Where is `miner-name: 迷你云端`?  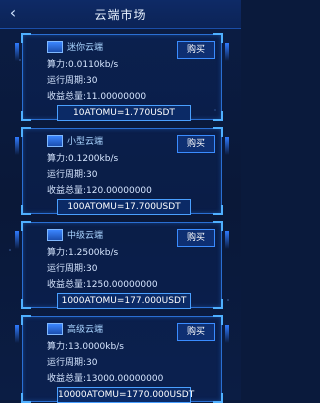
miner-name: 迷你云端 is located at coordinates (85, 48).